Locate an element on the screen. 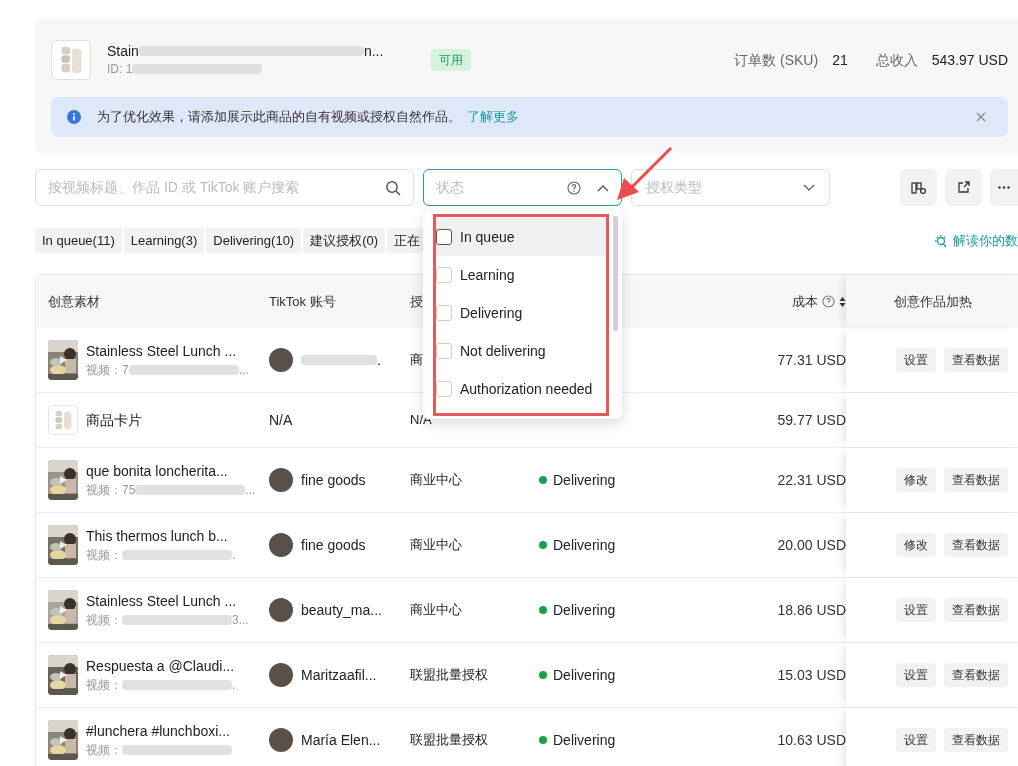  search-bar: 按视频标题、作品 ID 或 TikTok 账户搜索 is located at coordinates (224, 187).